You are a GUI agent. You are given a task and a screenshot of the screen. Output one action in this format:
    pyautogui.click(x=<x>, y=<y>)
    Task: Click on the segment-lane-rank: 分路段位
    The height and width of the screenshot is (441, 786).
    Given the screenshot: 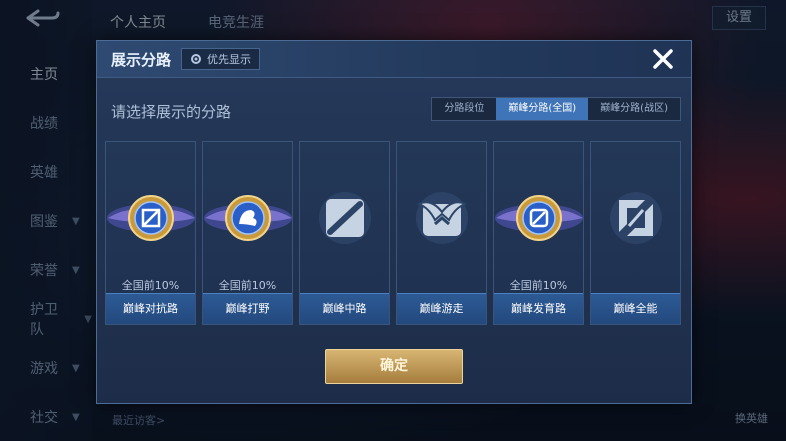 What is the action you would take?
    pyautogui.click(x=464, y=109)
    